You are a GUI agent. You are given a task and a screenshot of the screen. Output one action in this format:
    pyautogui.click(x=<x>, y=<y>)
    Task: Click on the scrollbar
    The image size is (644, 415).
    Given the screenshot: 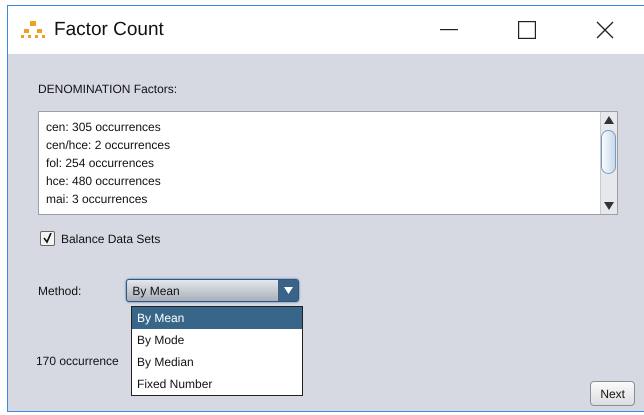 What is the action you would take?
    pyautogui.click(x=608, y=163)
    